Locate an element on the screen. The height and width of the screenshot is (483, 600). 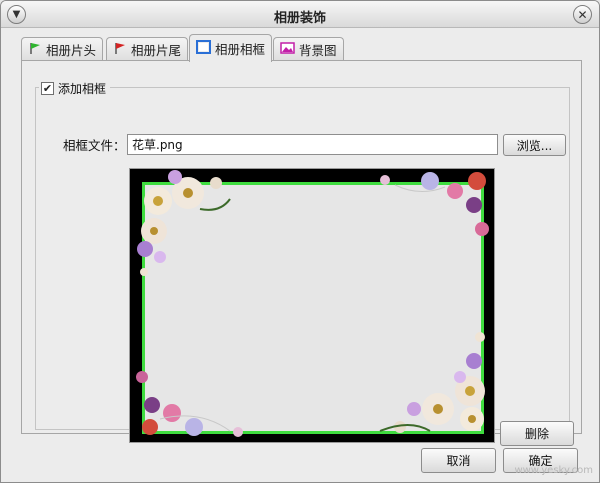
frame-icon is located at coordinates (203, 48).